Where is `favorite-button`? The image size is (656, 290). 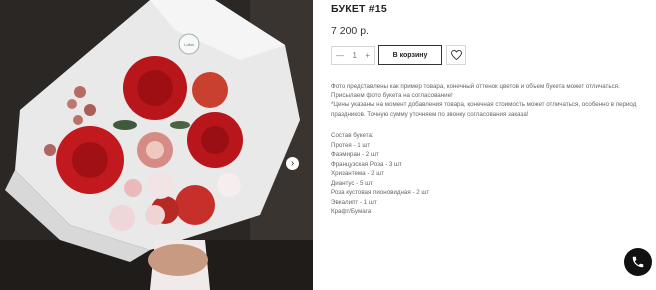 favorite-button is located at coordinates (456, 55).